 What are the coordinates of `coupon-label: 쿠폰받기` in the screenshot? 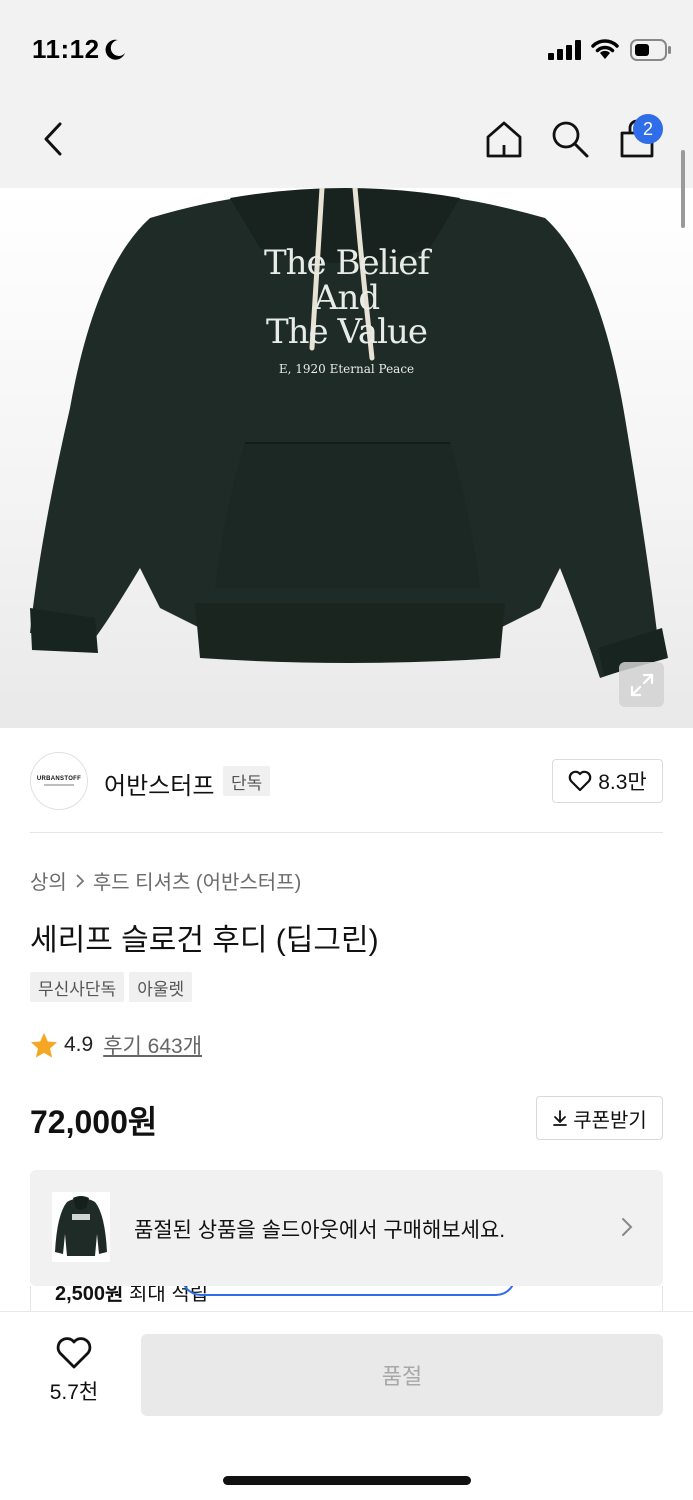 It's located at (610, 1120).